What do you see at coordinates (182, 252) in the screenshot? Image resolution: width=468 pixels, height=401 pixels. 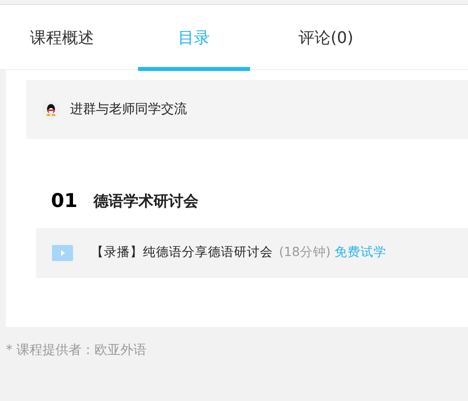 I see `lesson-title: 【录播】纯德语分享德语研讨会` at bounding box center [182, 252].